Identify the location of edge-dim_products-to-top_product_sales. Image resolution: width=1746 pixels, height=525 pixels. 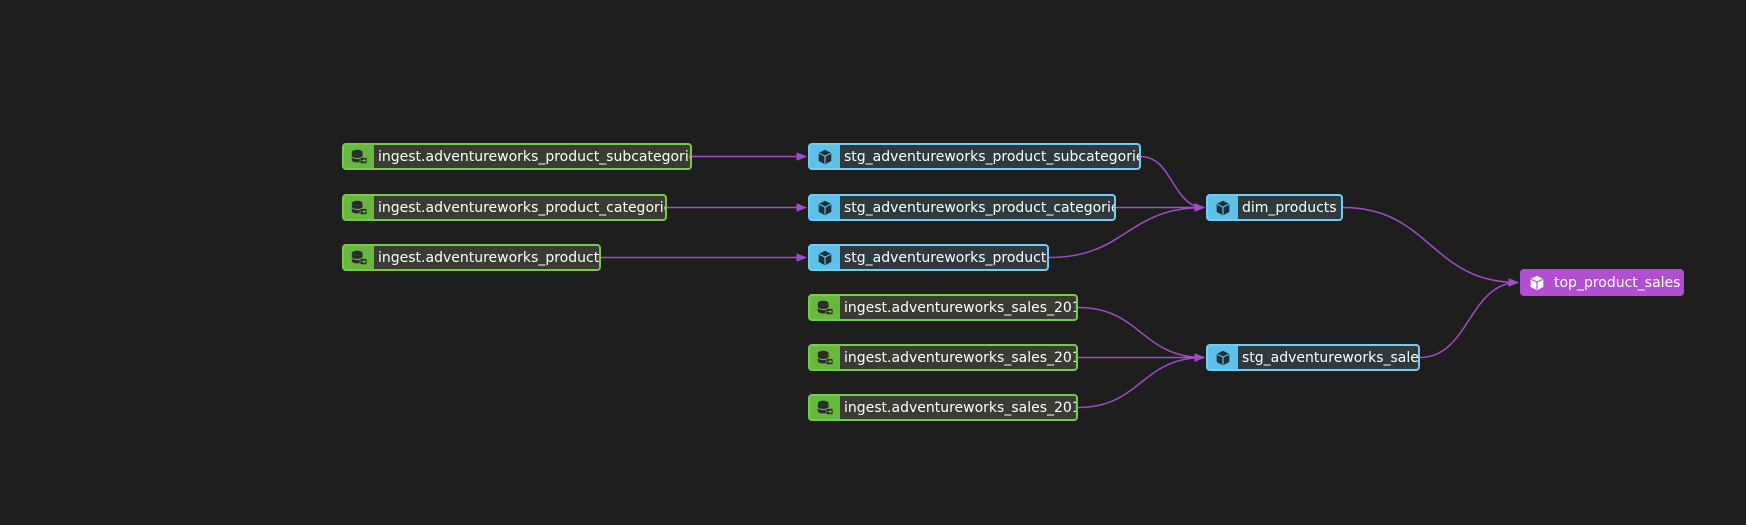
(1431, 246).